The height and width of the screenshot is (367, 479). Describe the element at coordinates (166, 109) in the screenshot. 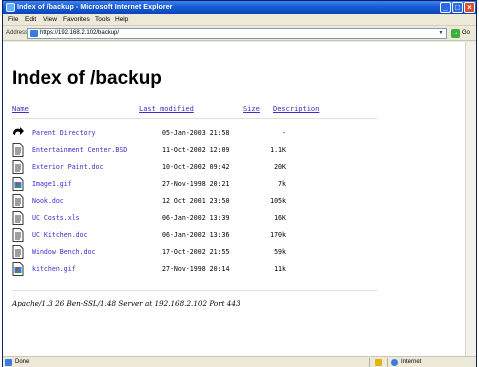

I see `column-last-modified-link: Last modified` at that location.